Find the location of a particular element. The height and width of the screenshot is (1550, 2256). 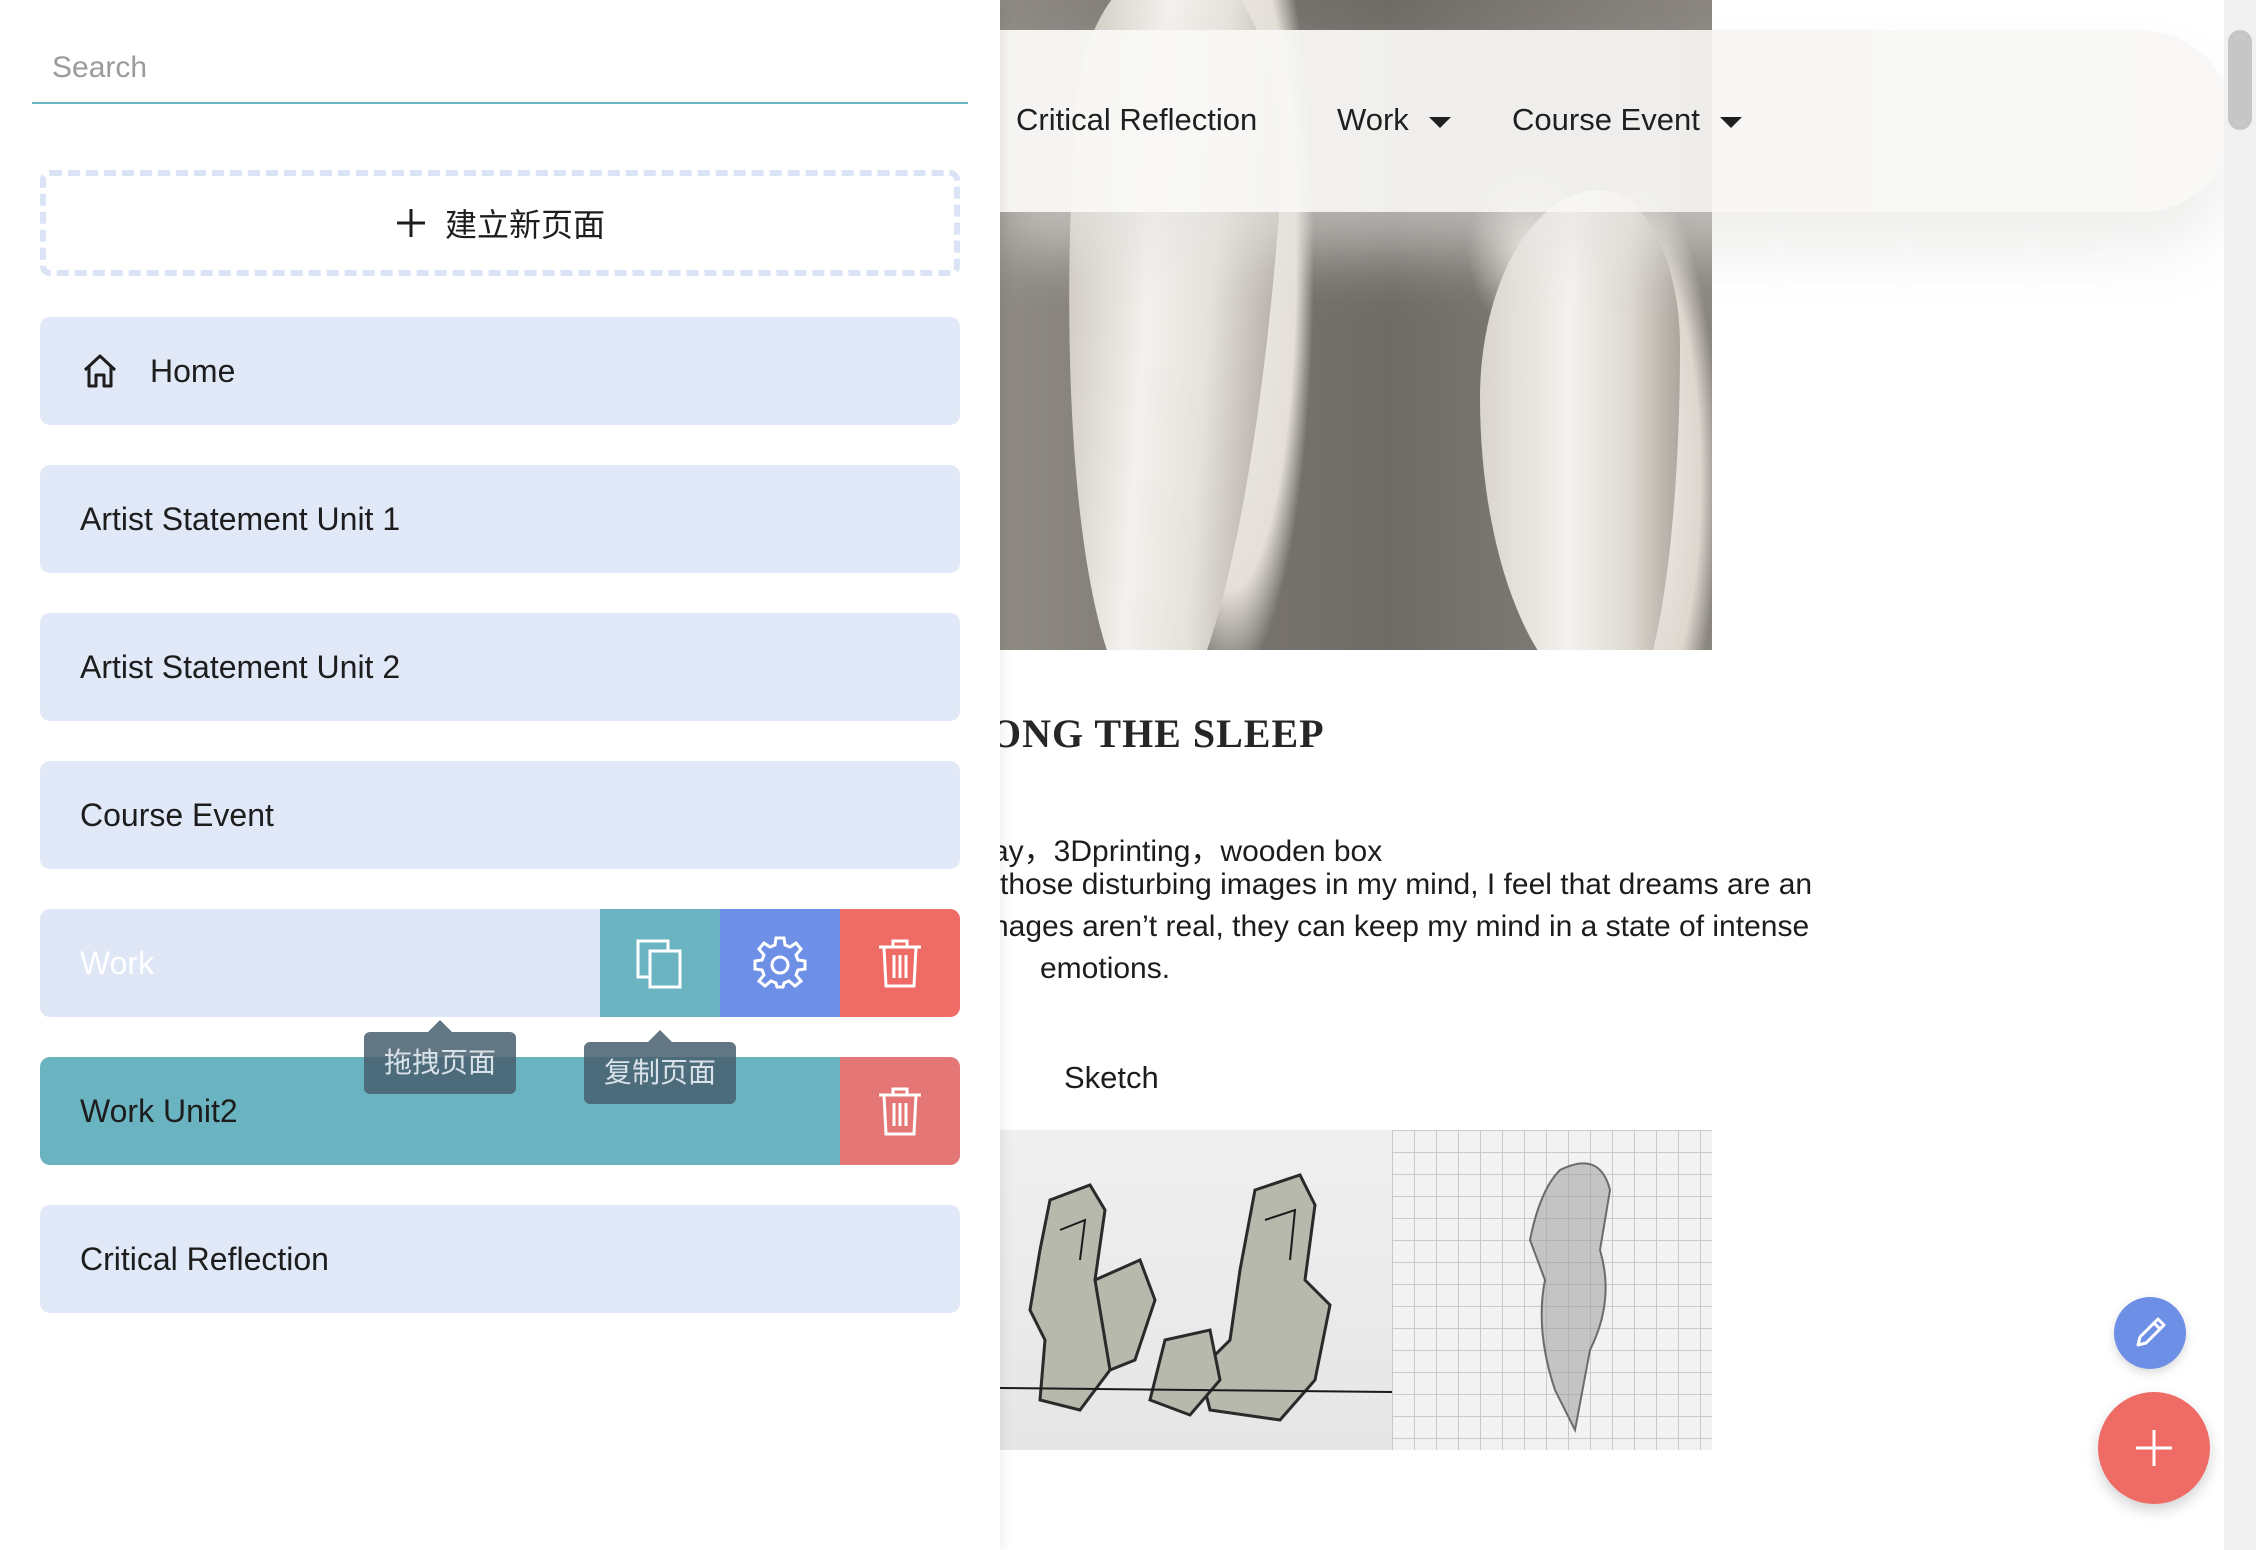

nav-critical-reflection: Critical Reflection is located at coordinates (1136, 120).